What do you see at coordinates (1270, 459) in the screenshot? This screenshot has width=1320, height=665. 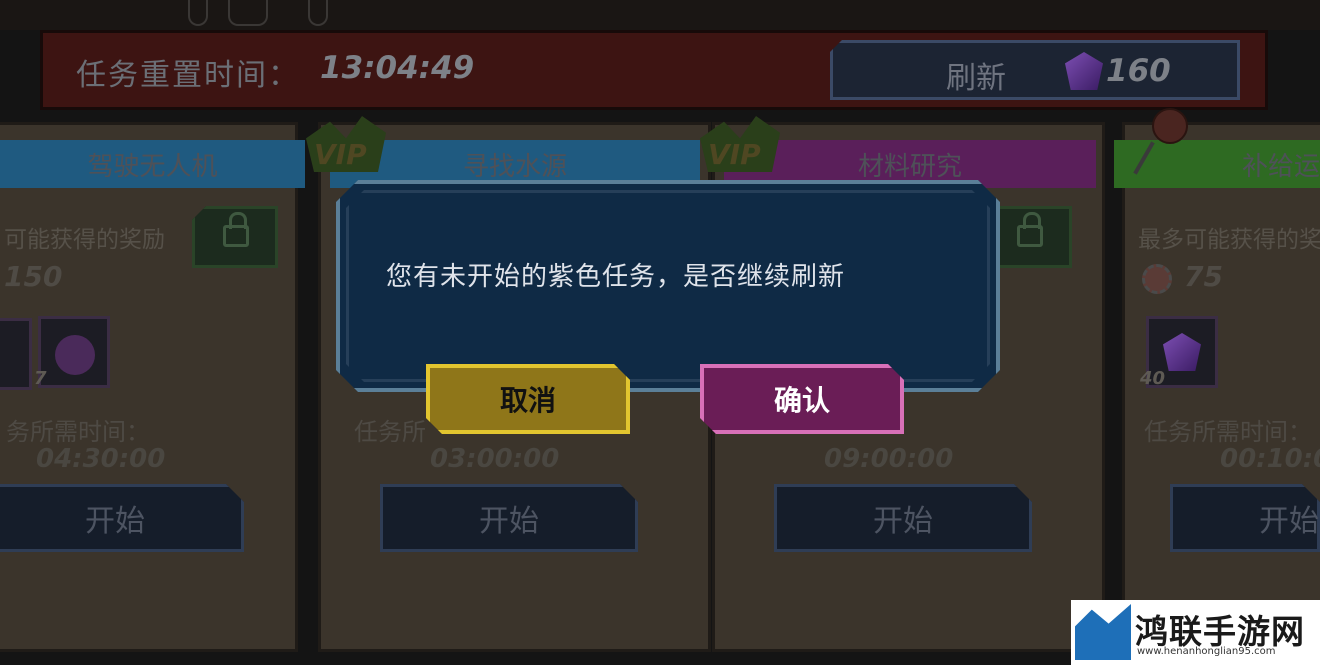 I see `duration-4: 00:10:0` at bounding box center [1270, 459].